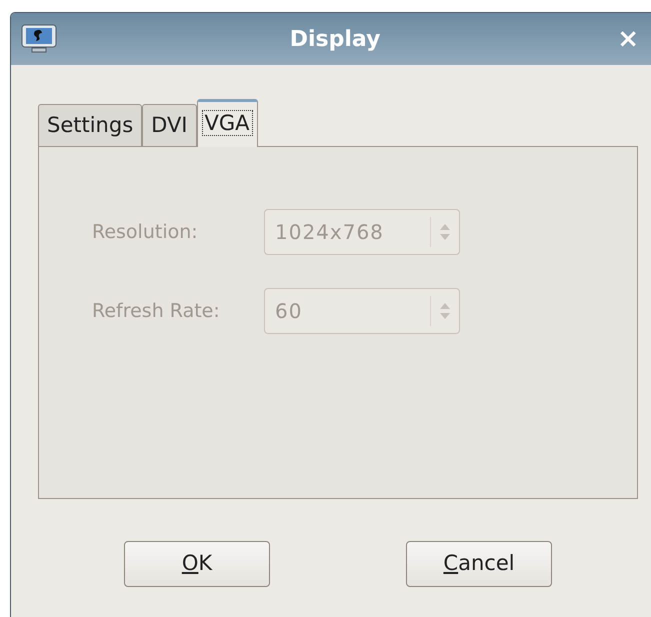 The height and width of the screenshot is (617, 651). What do you see at coordinates (289, 311) in the screenshot?
I see `field-value: 60` at bounding box center [289, 311].